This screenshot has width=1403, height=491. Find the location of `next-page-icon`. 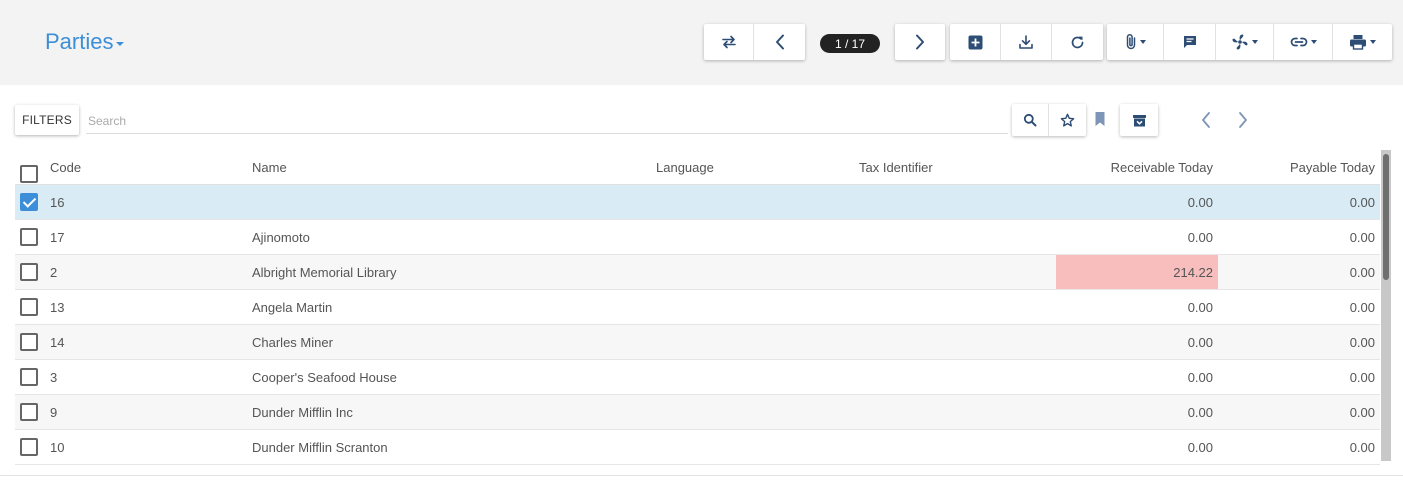

next-page-icon is located at coordinates (1243, 120).